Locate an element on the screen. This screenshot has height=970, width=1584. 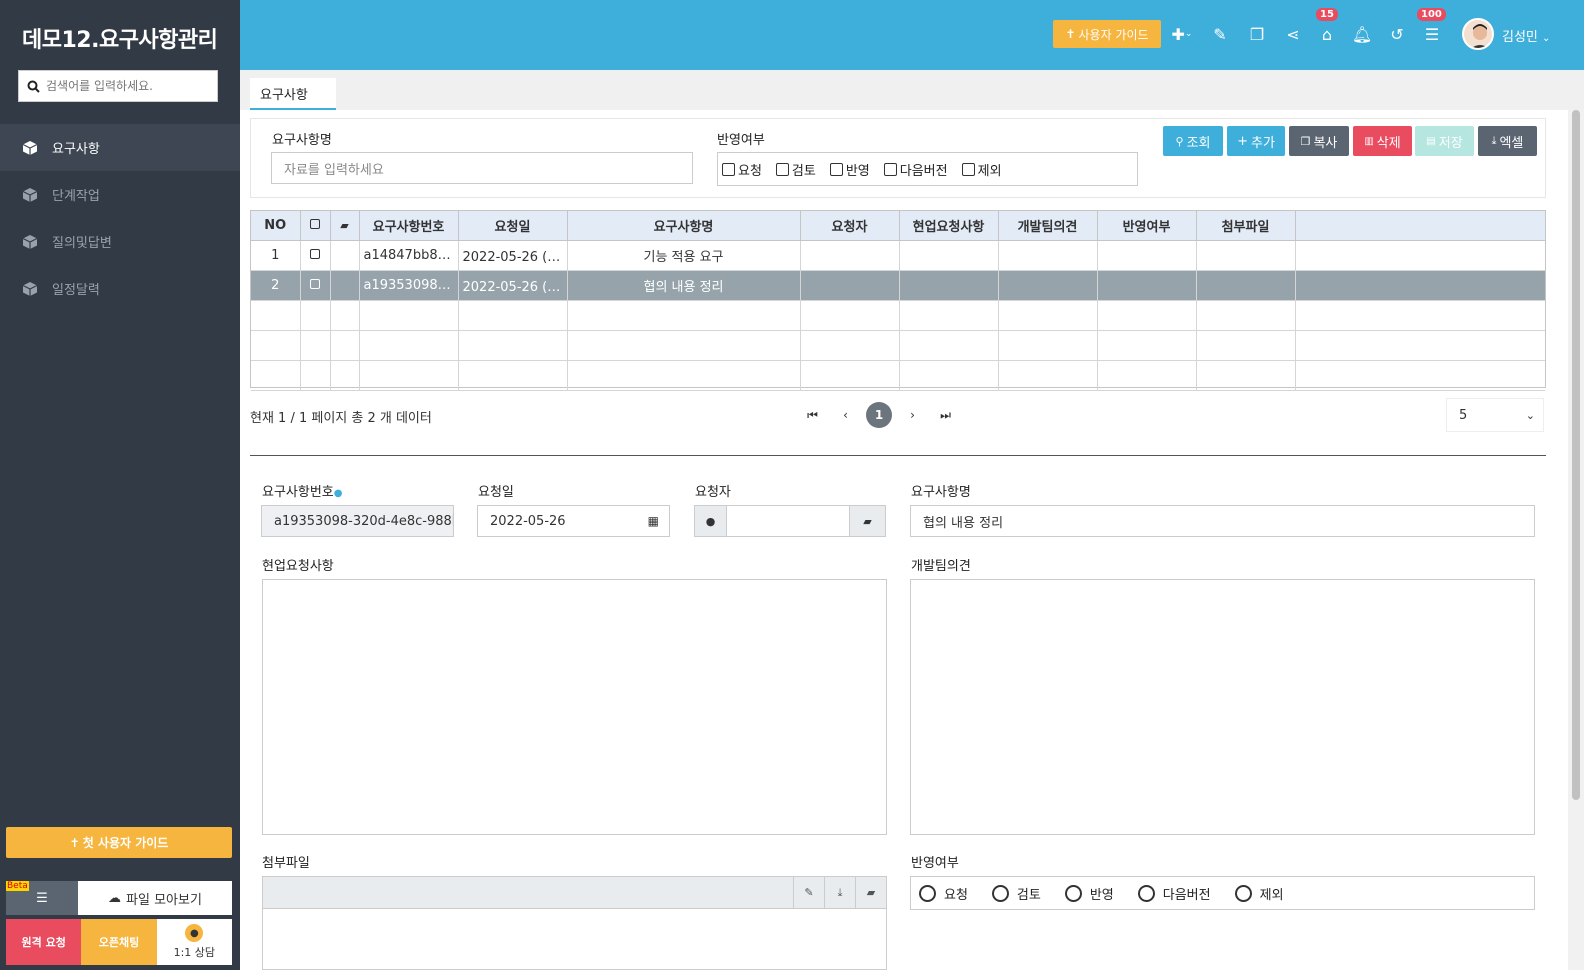
date-label: 요청일 is located at coordinates (496, 492).